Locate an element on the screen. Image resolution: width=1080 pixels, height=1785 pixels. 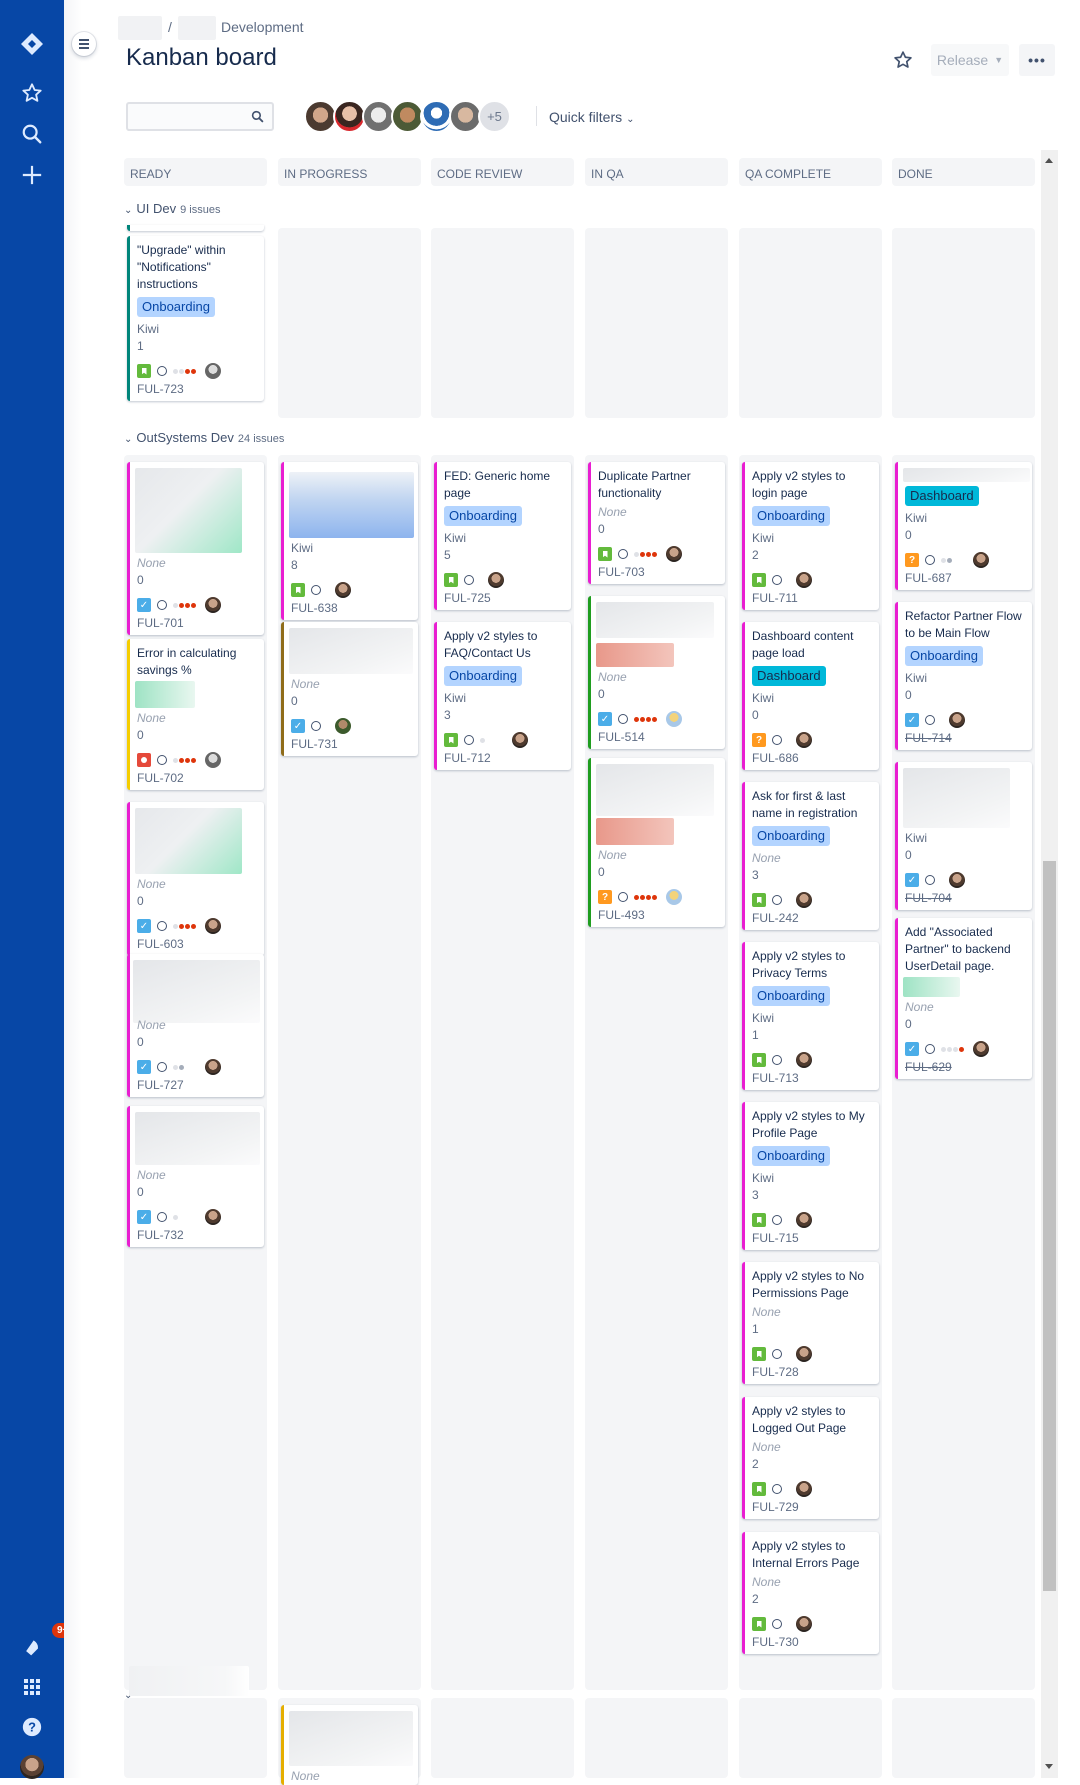
chevron-down-icon: ⌄ is located at coordinates (128, 439).